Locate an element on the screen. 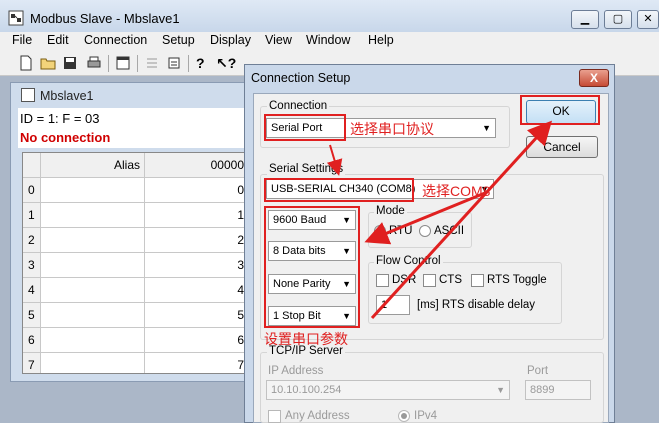 The height and width of the screenshot is (423, 659). arrow-to-ok is located at coordinates (461, 220).